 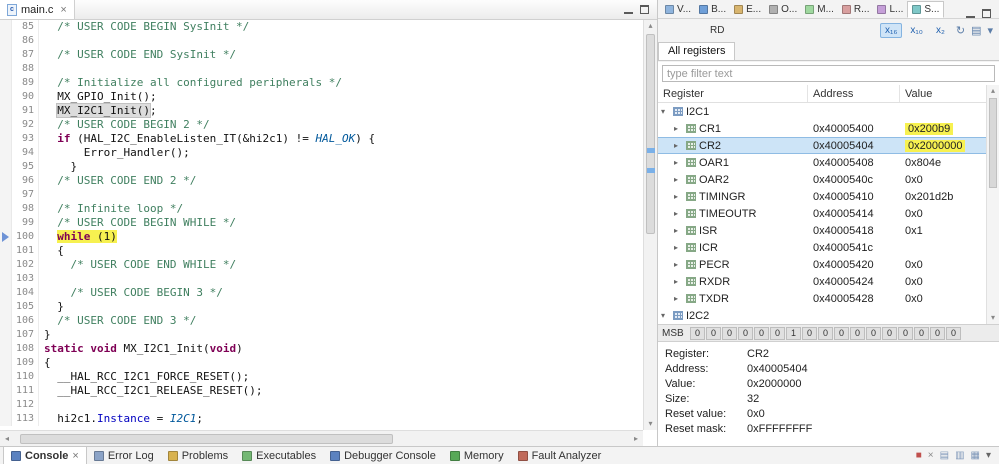 I want to click on register-row: ▸ TIMEOUTR 0x40005414 0x0, so click(x=822, y=213).